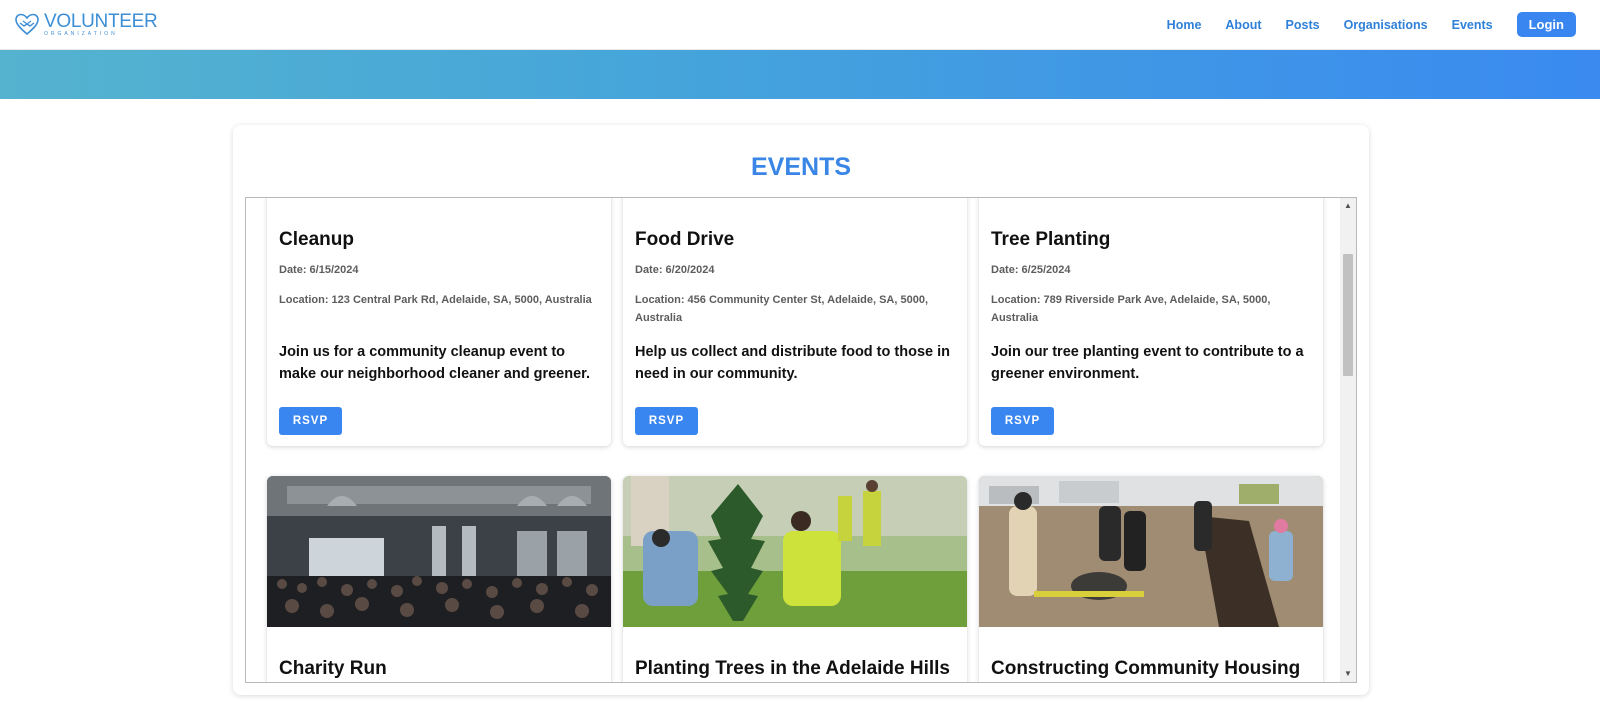 The image size is (1600, 721). Describe the element at coordinates (1303, 25) in the screenshot. I see `nav-posts: Posts` at that location.